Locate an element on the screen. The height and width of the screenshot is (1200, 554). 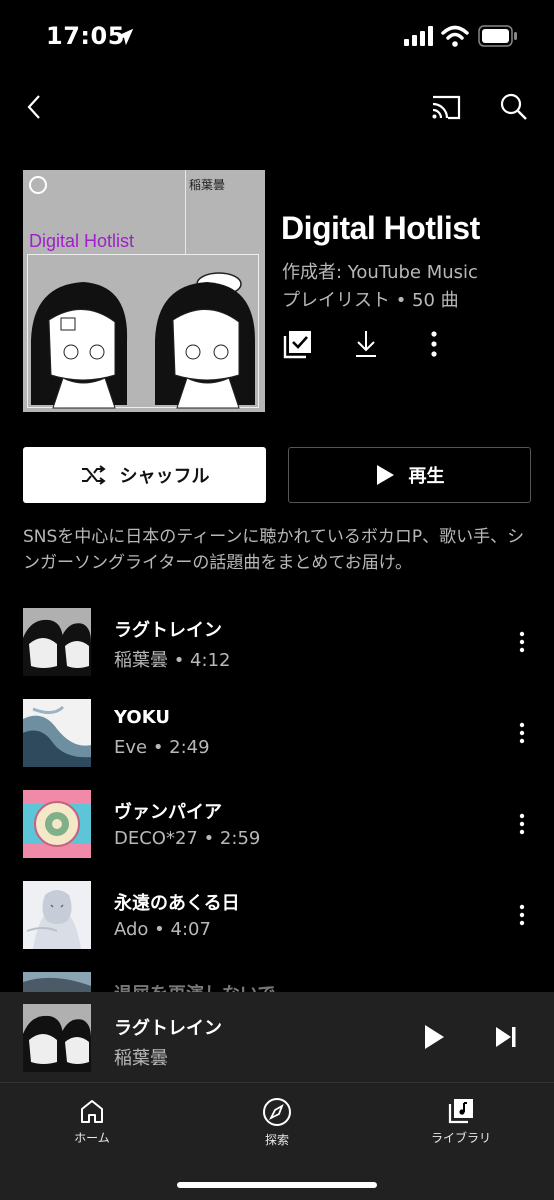
wifi-icon is located at coordinates (455, 36).